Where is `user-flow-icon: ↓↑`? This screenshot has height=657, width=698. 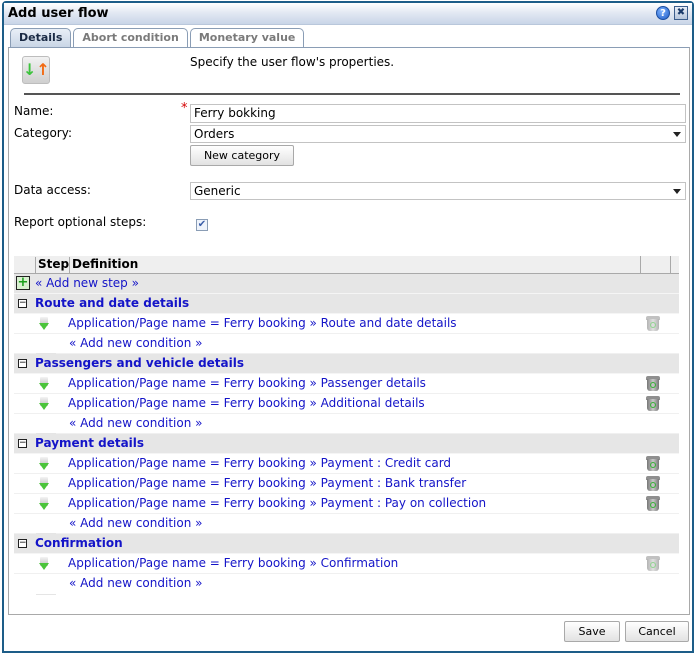
user-flow-icon: ↓↑ is located at coordinates (36, 70).